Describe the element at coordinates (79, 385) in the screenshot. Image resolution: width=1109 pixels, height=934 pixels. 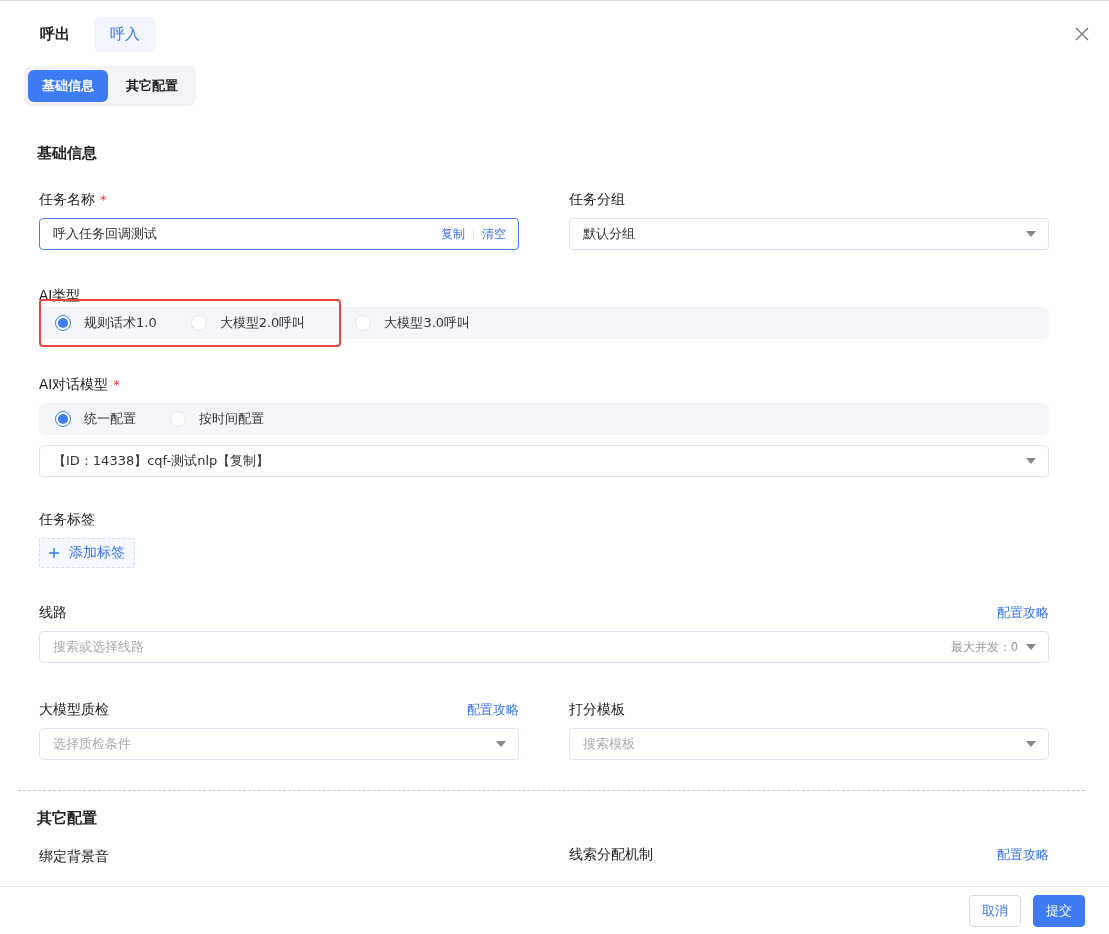
I see `field-label: AI对话模型 *` at that location.